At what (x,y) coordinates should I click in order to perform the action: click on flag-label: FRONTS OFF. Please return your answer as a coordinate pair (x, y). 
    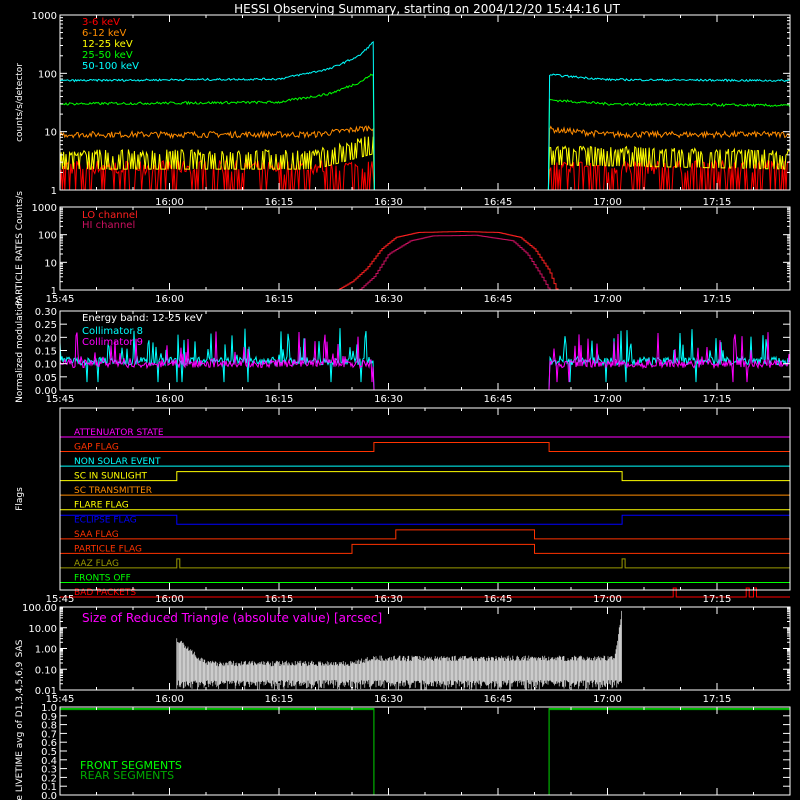
    Looking at the image, I should click on (102, 578).